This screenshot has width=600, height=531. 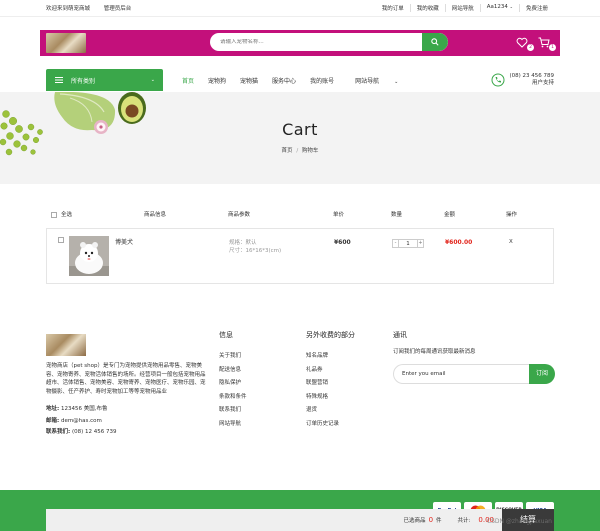 I want to click on my-orders-link: 我的订单, so click(x=393, y=8).